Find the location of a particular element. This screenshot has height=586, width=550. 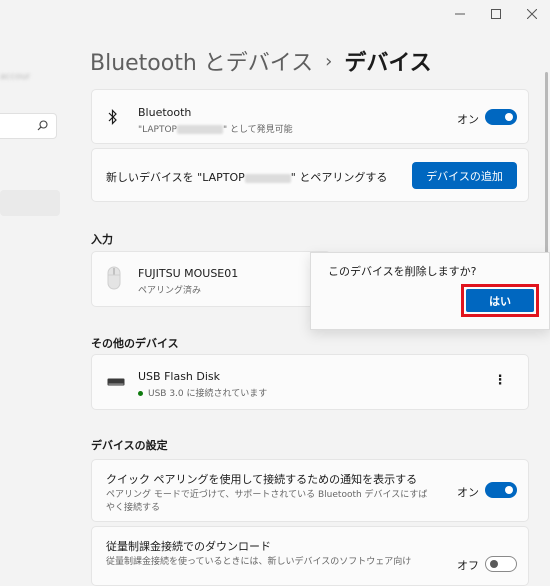

bluetooth-subtitle-prefix: "LAPTOP is located at coordinates (157, 130).